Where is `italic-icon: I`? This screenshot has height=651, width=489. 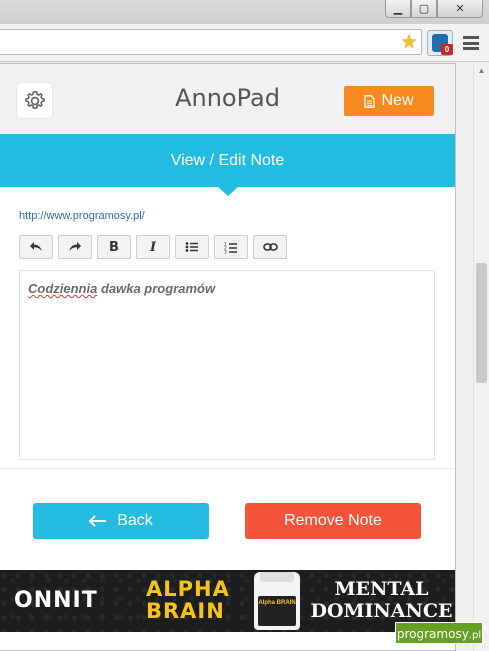 italic-icon: I is located at coordinates (153, 247).